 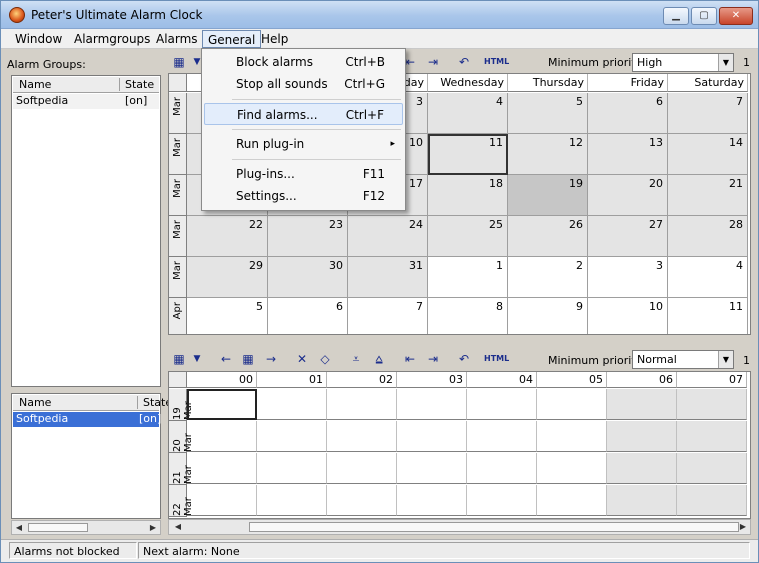 What do you see at coordinates (325, 359) in the screenshot?
I see `expand-icon: ◇` at bounding box center [325, 359].